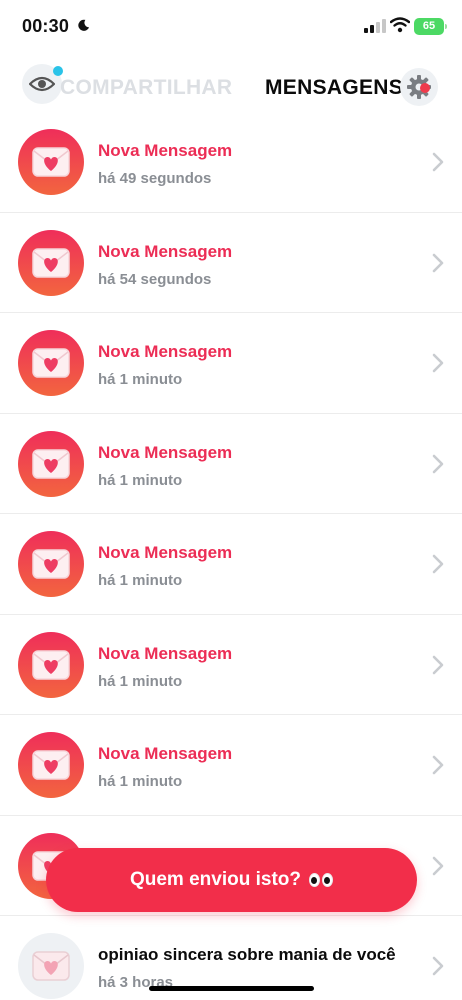  Describe the element at coordinates (42, 84) in the screenshot. I see `eye-icon` at that location.